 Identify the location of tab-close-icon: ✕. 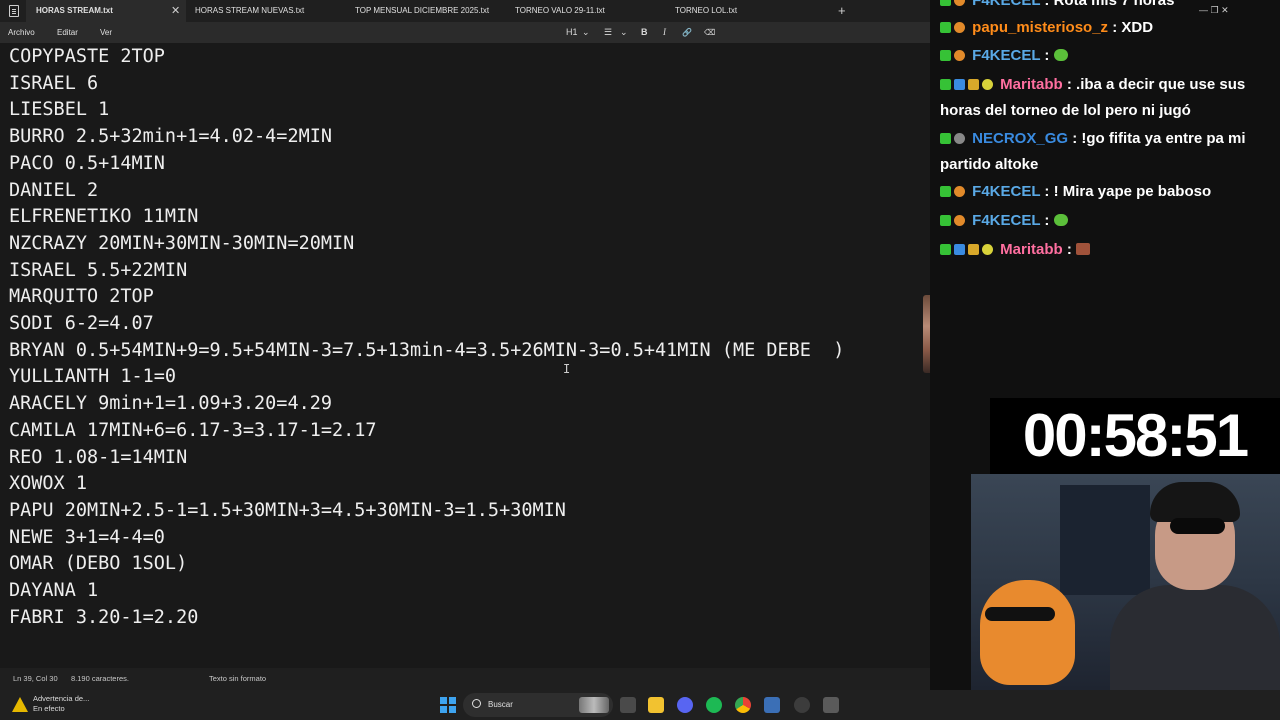
(175, 11).